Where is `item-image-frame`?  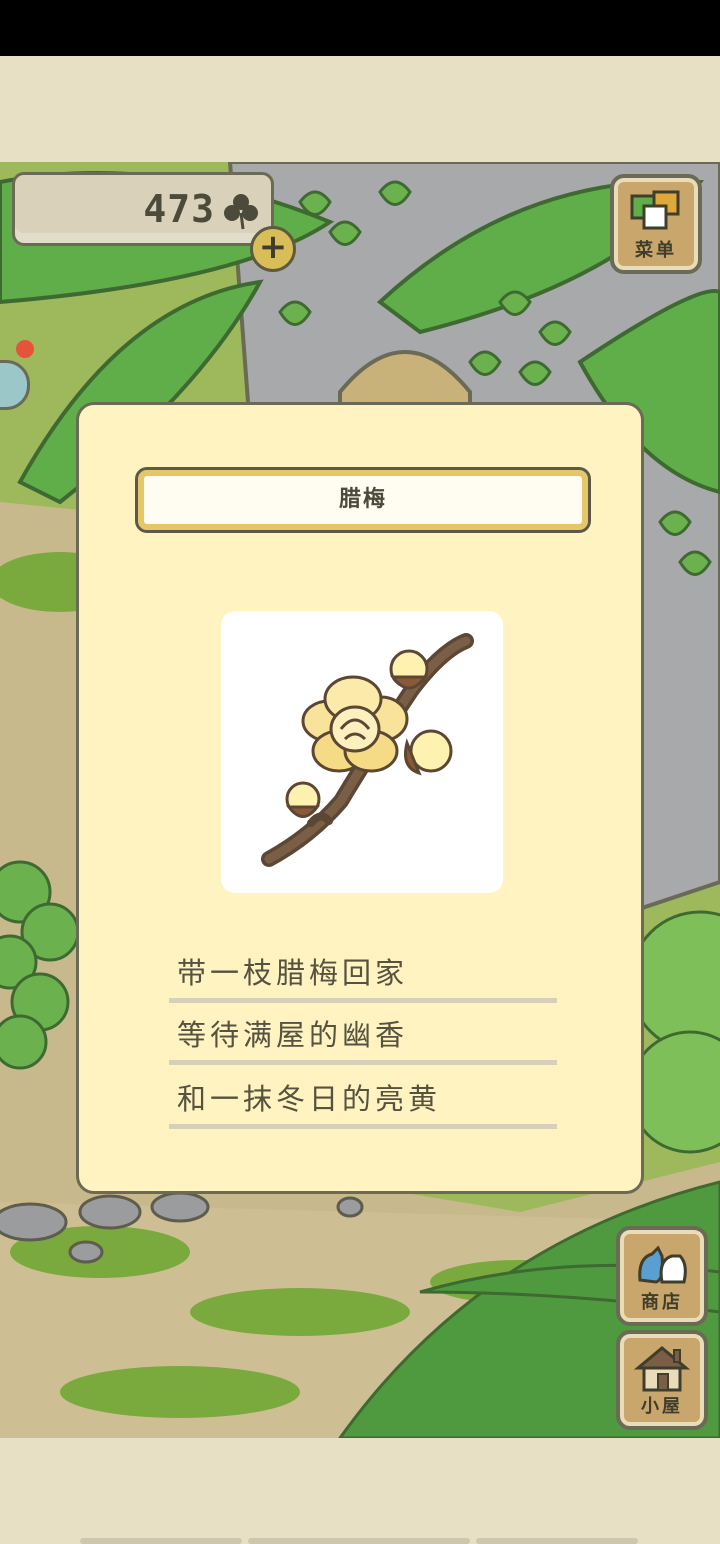
item-image-frame is located at coordinates (362, 752).